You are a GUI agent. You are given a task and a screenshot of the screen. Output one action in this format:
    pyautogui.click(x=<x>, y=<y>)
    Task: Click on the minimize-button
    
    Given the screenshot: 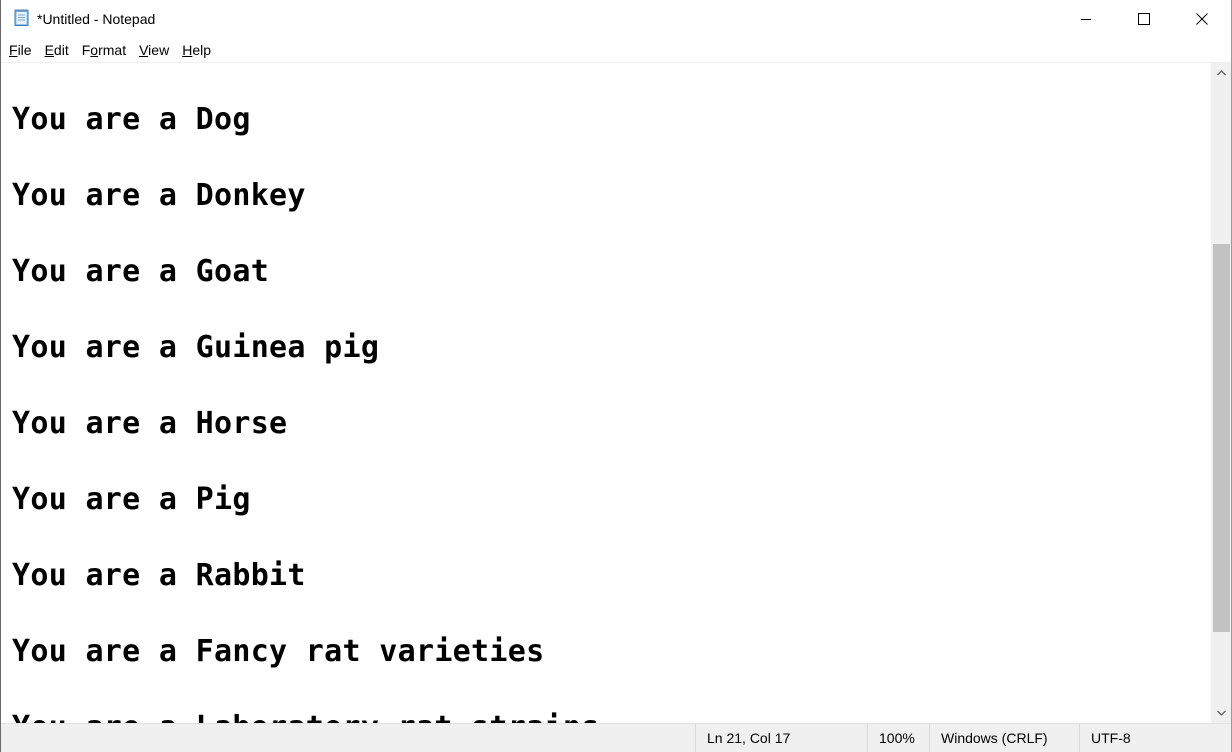 What is the action you would take?
    pyautogui.click(x=1086, y=19)
    